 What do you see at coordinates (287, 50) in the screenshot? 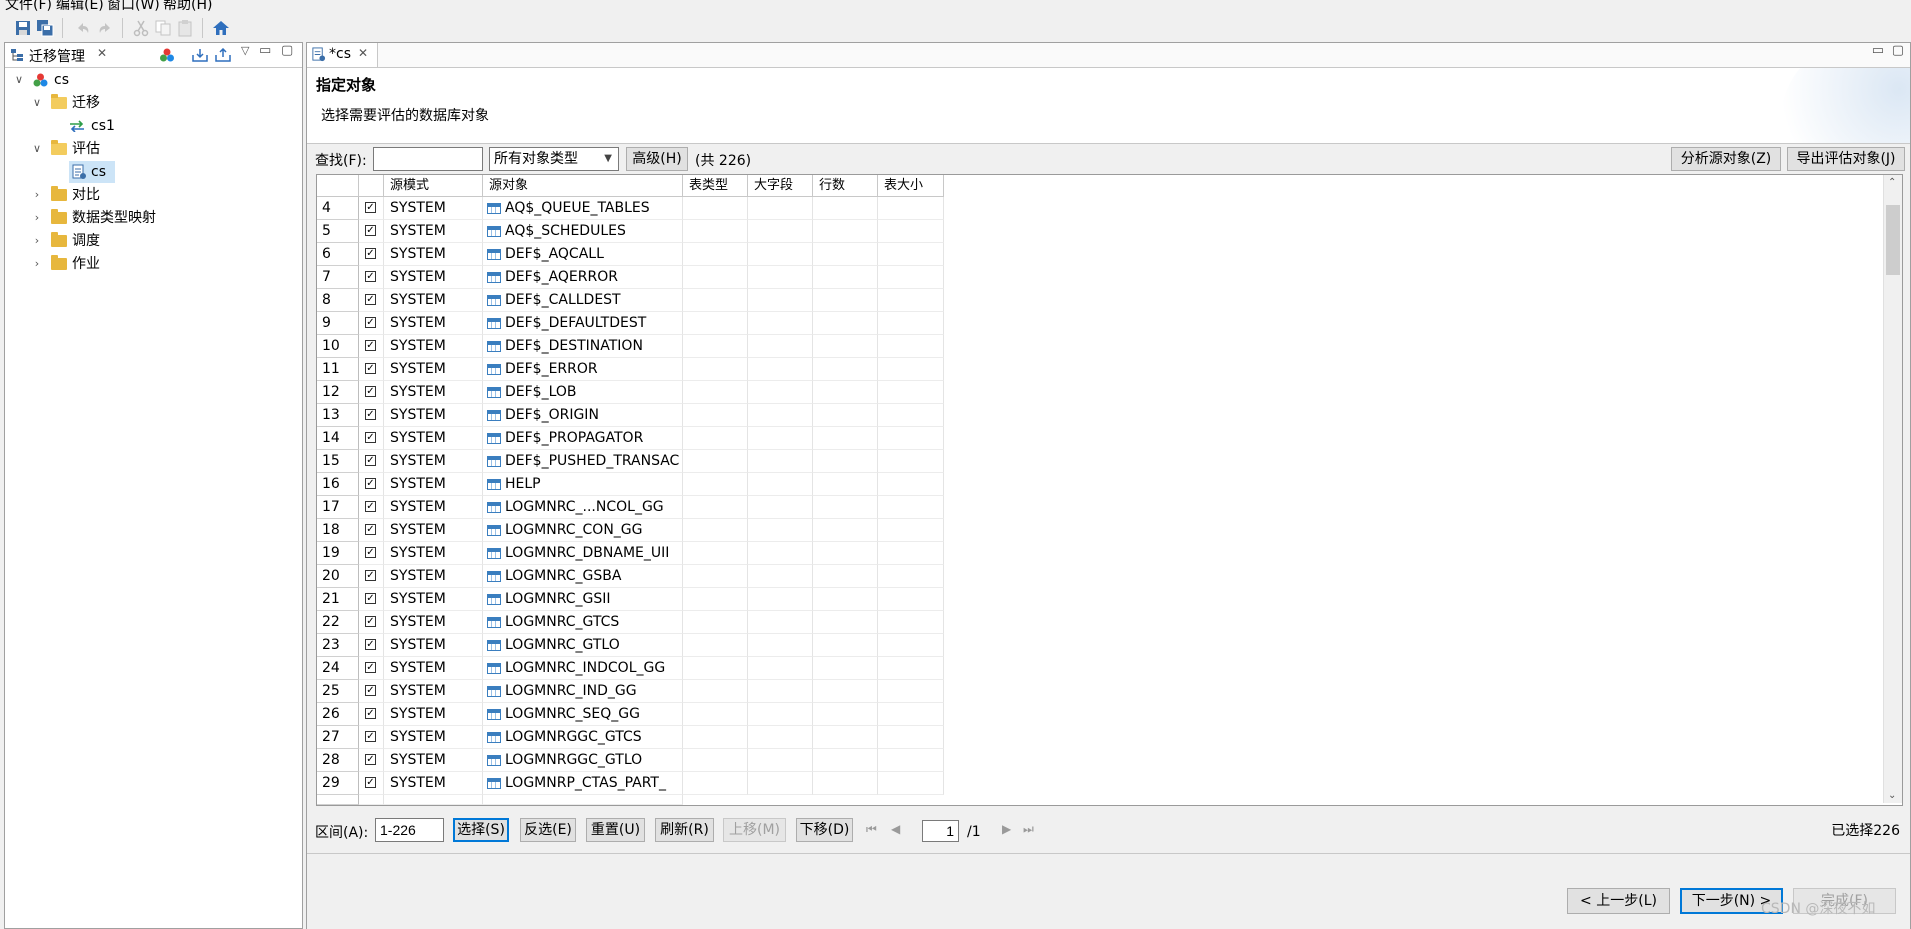
I see `maximize-icon: ▢` at bounding box center [287, 50].